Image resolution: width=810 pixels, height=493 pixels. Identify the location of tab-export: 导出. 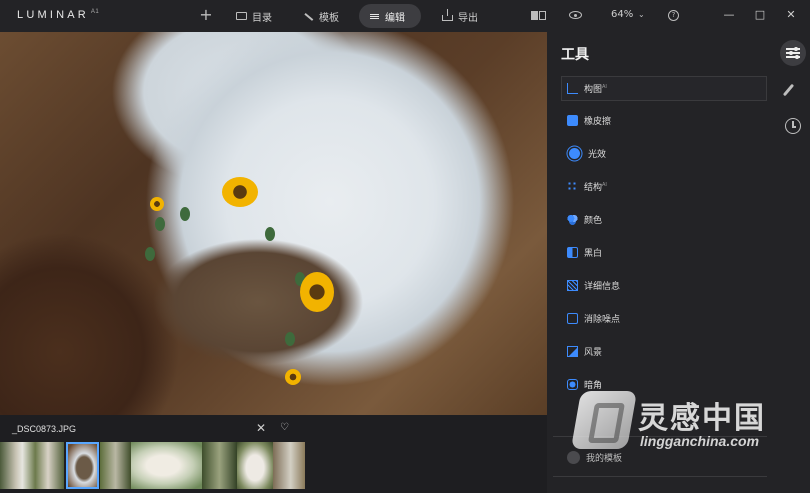
(460, 16).